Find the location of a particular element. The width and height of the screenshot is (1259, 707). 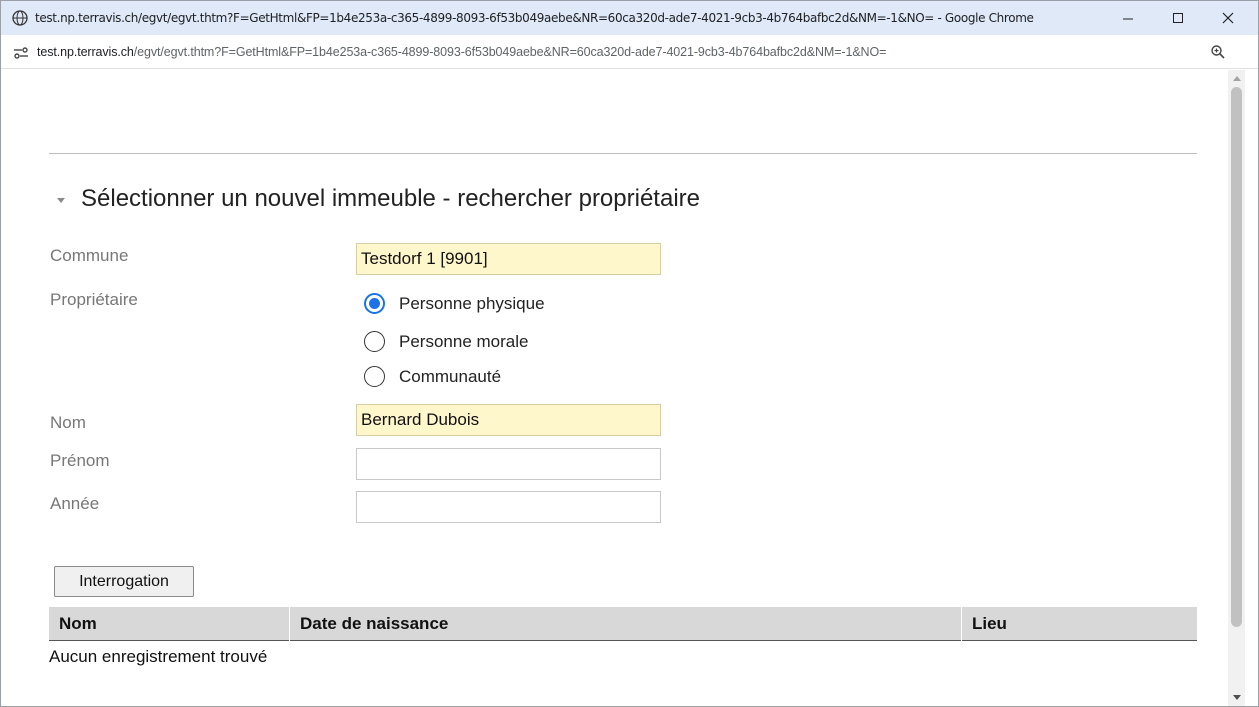

column-header-date: Date de naissance is located at coordinates (625, 624).